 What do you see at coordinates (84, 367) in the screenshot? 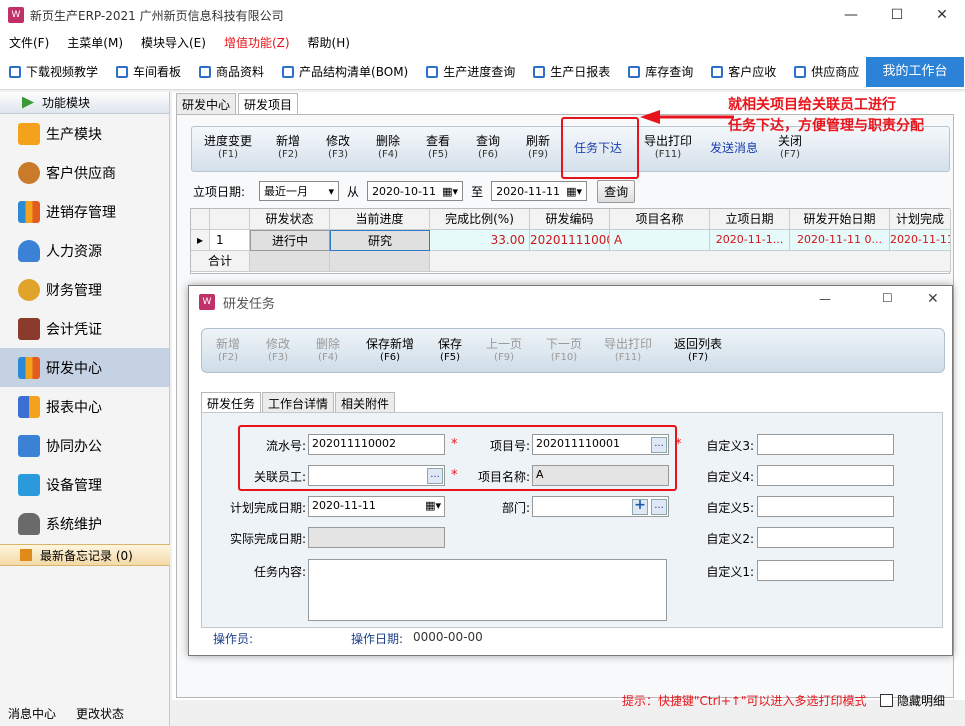
I see `sidebar-item-rd-center: 研发中心` at bounding box center [84, 367].